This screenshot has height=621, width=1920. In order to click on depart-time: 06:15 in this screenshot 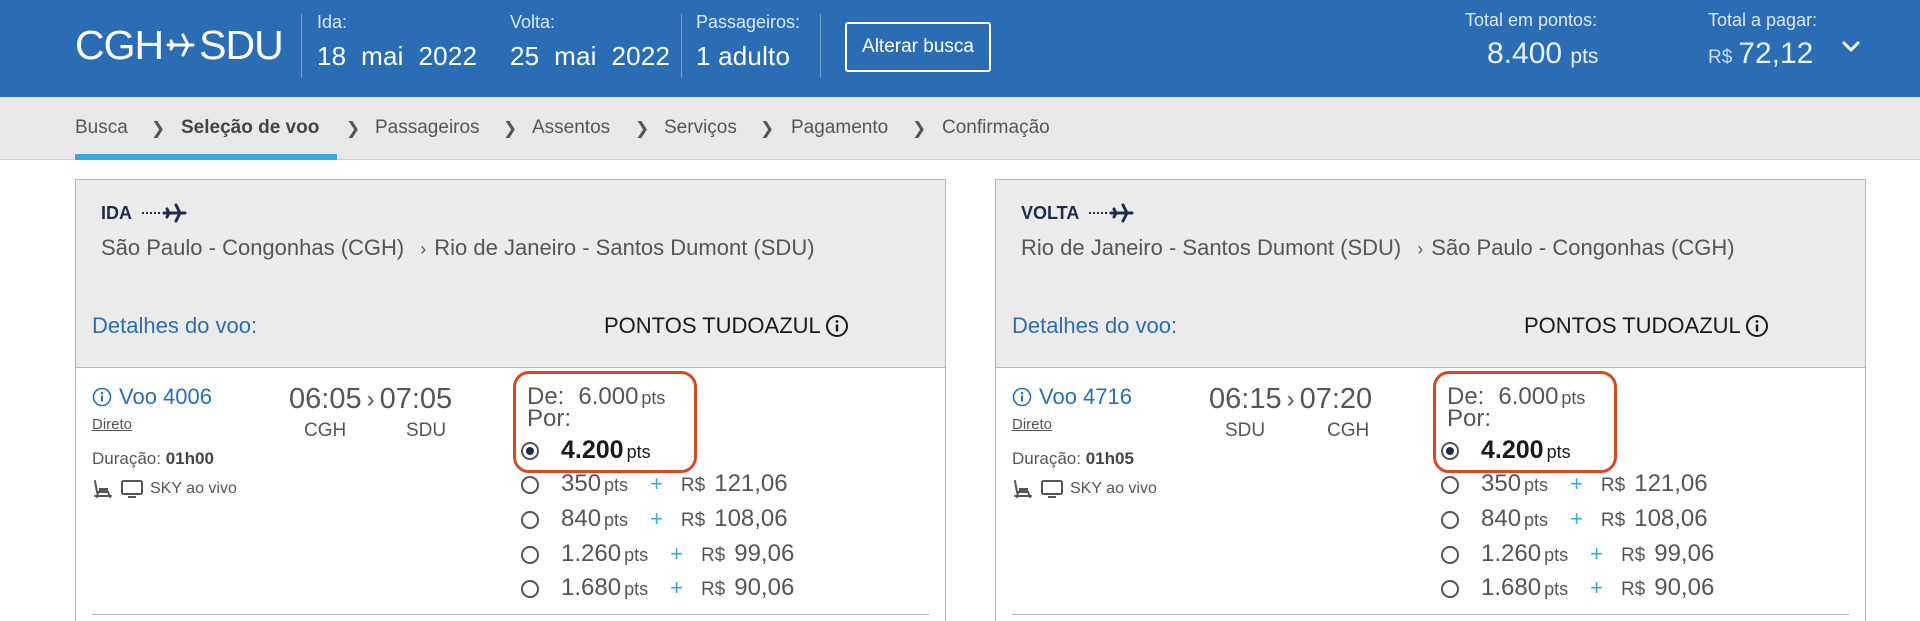, I will do `click(1245, 399)`.